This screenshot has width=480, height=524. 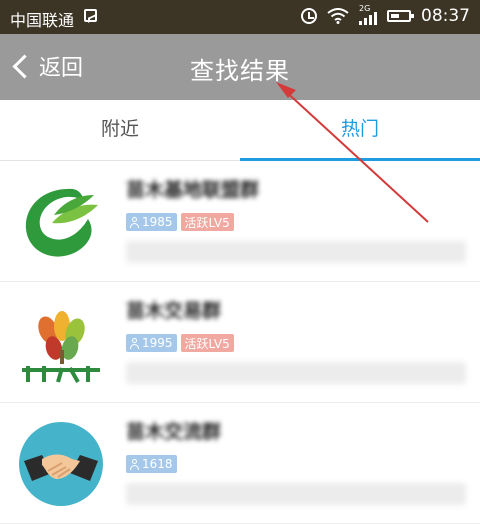 I want to click on page-title: 查找结果, so click(x=240, y=71).